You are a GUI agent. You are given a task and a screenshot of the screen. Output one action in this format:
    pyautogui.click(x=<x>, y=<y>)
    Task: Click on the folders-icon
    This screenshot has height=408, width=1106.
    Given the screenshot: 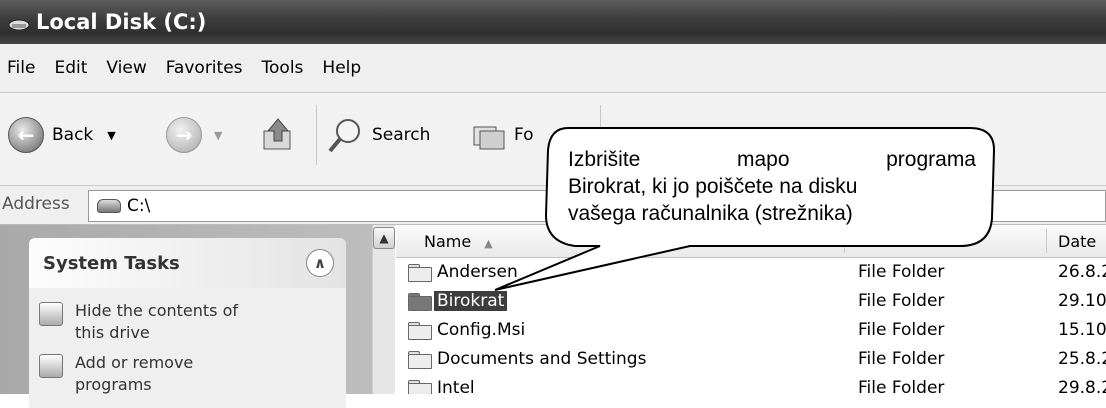 What is the action you would take?
    pyautogui.click(x=489, y=138)
    